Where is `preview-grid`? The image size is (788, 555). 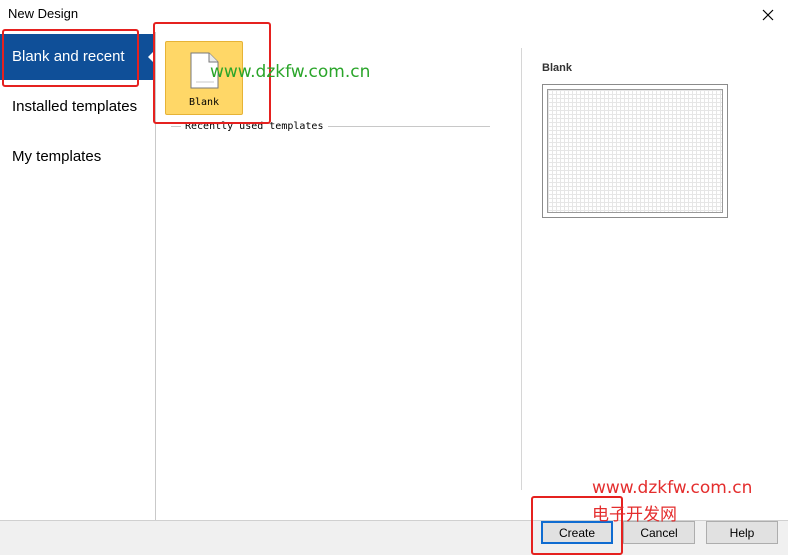 preview-grid is located at coordinates (635, 151).